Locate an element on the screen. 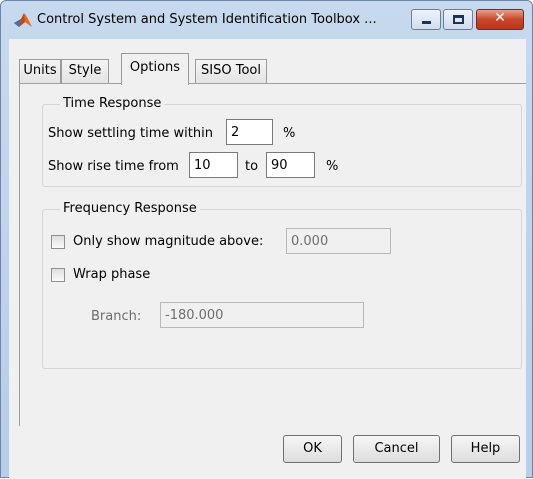  rise-time-to-input is located at coordinates (290, 165).